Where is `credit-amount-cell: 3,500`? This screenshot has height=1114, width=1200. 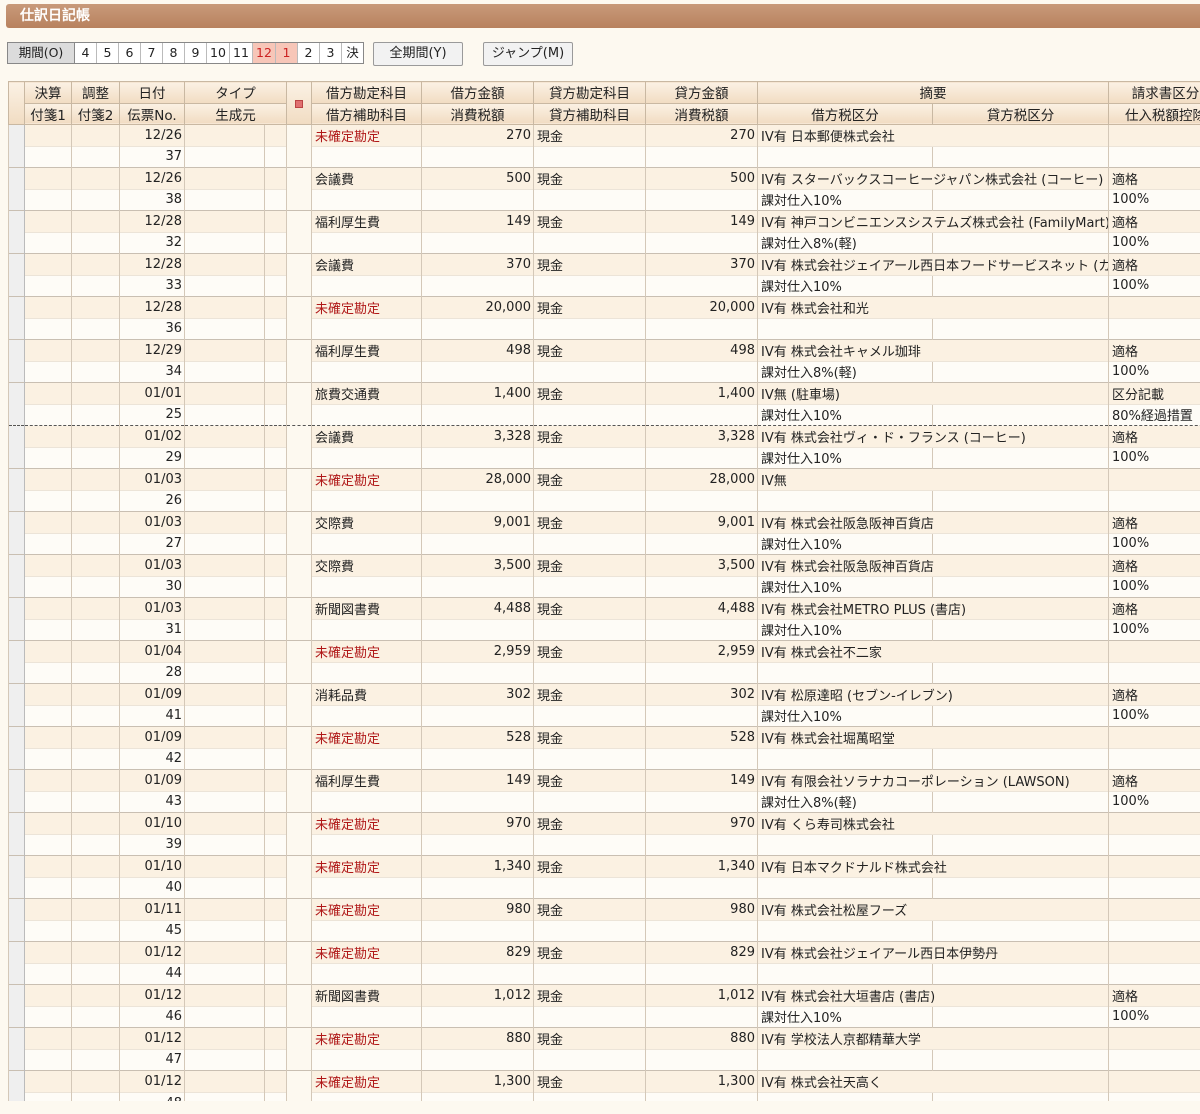 credit-amount-cell: 3,500 is located at coordinates (701, 565).